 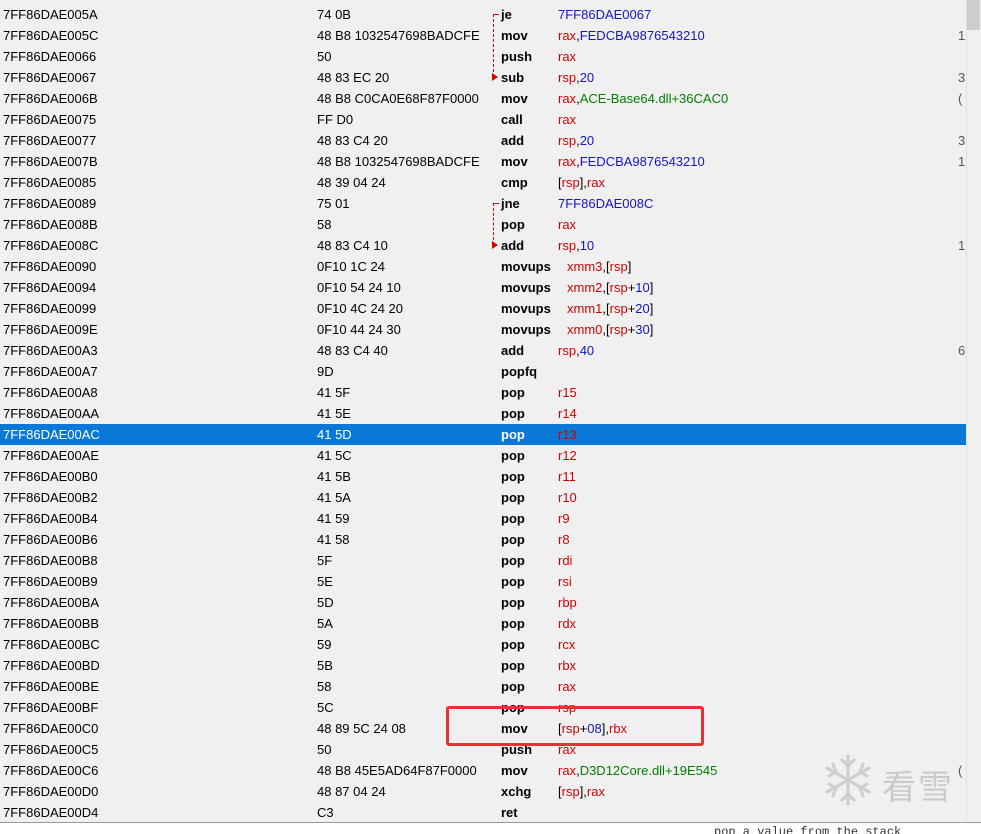 What do you see at coordinates (483, 182) in the screenshot?
I see `disasm-row: 7FF86DAE0085 48 39 04 24 cmp [rsp],rax` at bounding box center [483, 182].